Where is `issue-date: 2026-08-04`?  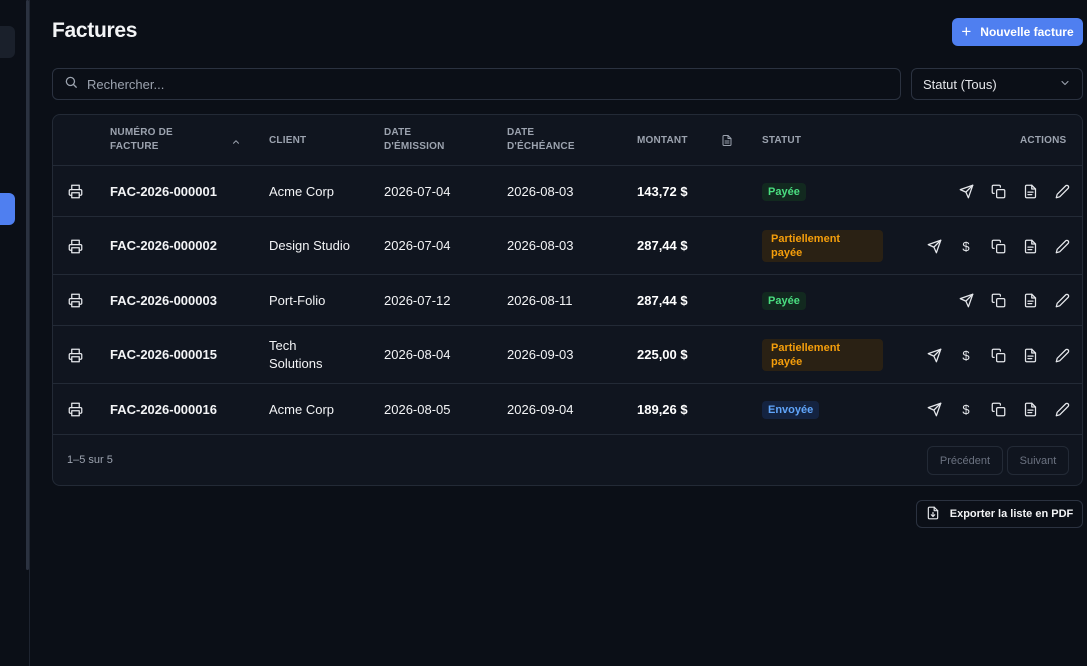 issue-date: 2026-08-04 is located at coordinates (417, 354).